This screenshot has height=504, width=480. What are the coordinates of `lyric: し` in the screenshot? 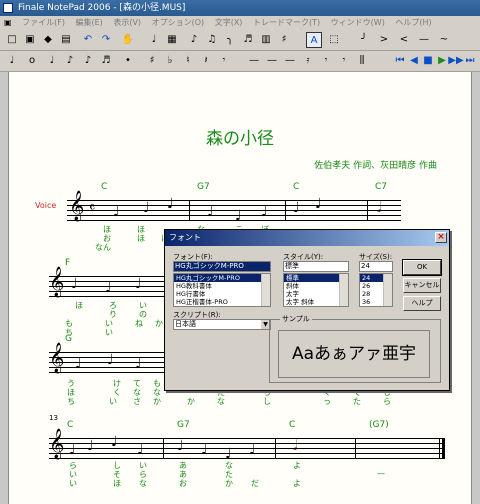 It's located at (267, 401).